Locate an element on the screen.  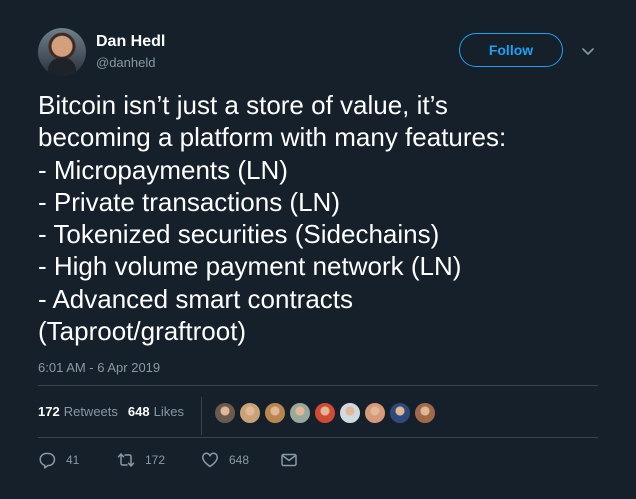
stats-separator is located at coordinates (201, 416).